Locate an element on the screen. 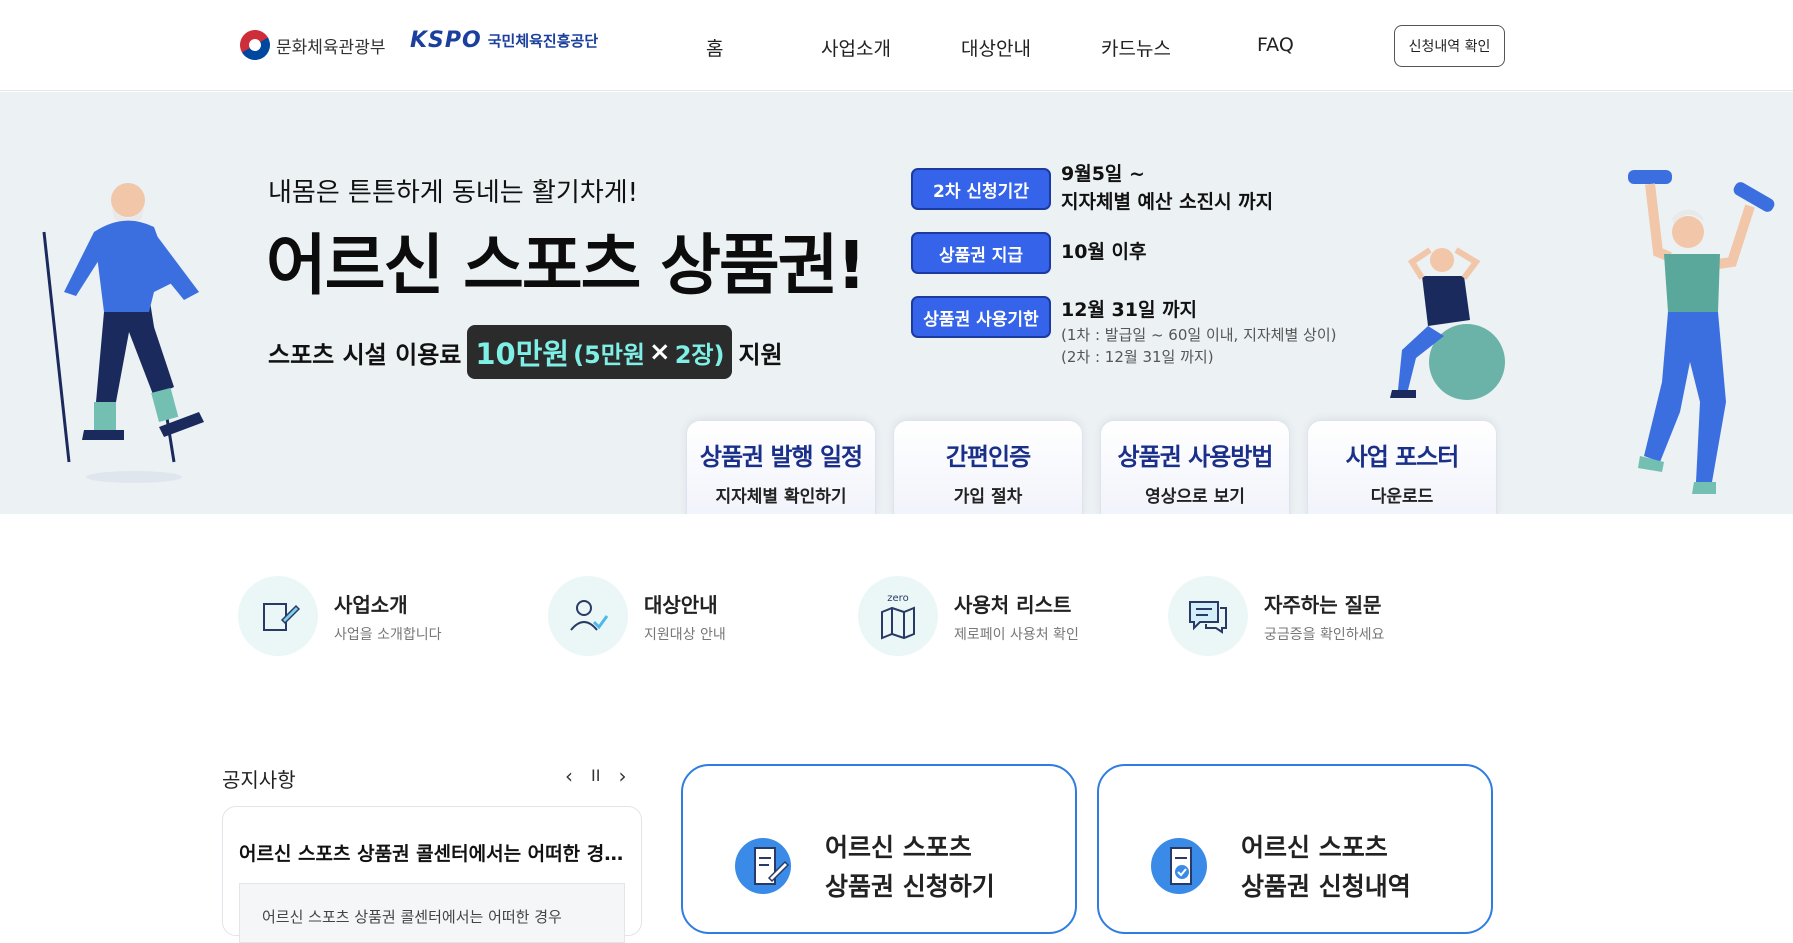 This screenshot has height=943, width=1793. support-prefix: 스포츠 시설 이용료 is located at coordinates (365, 354).